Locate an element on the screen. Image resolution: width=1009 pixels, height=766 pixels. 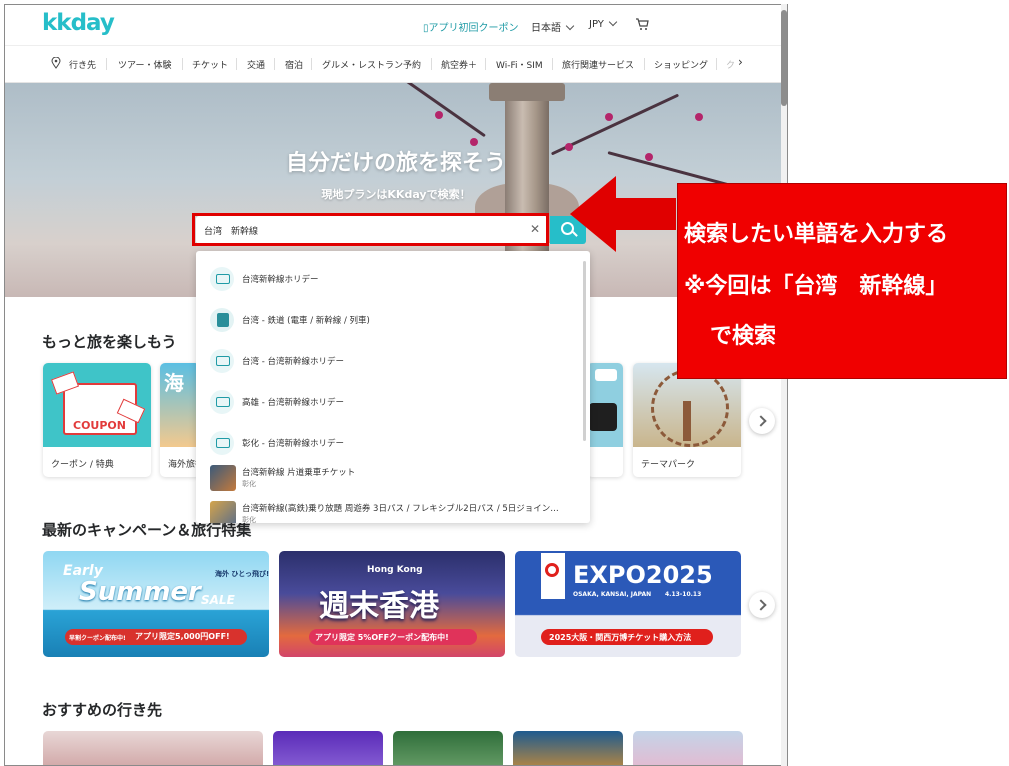
banner-text: Hong Kong is located at coordinates (395, 570).